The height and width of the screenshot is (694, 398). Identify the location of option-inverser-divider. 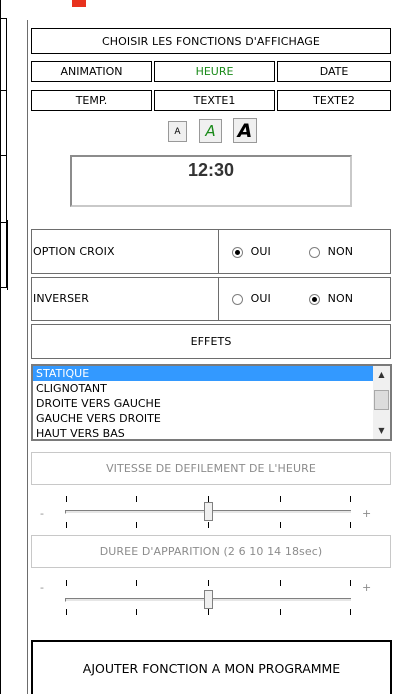
(218, 299).